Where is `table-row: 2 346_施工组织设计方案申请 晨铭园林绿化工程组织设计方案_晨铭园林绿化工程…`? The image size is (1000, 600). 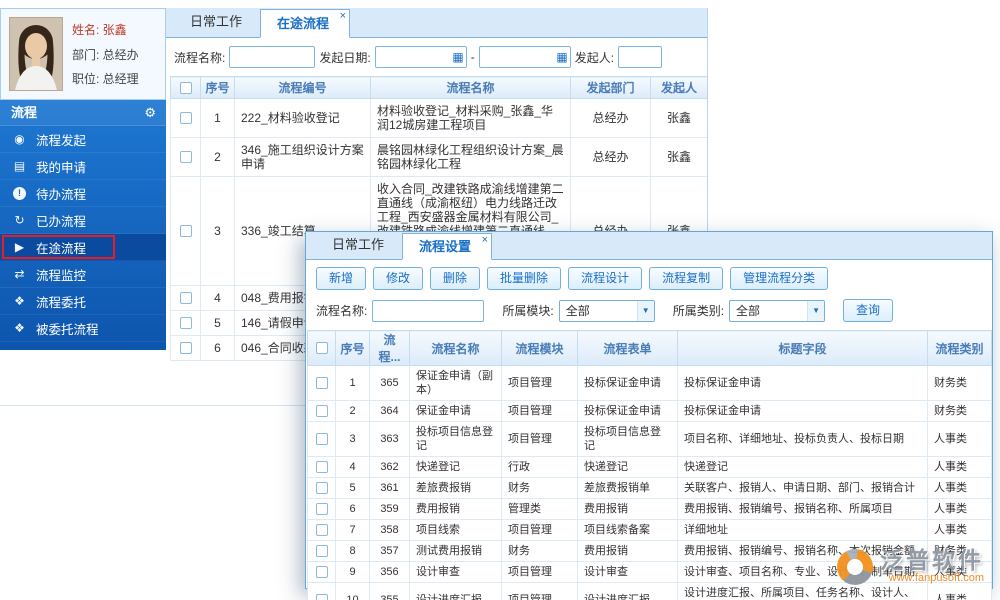
table-row: 2 346_施工组织设计方案申请 晨铭园林绿化工程组织设计方案_晨铭园林绿化工程… is located at coordinates (438, 157).